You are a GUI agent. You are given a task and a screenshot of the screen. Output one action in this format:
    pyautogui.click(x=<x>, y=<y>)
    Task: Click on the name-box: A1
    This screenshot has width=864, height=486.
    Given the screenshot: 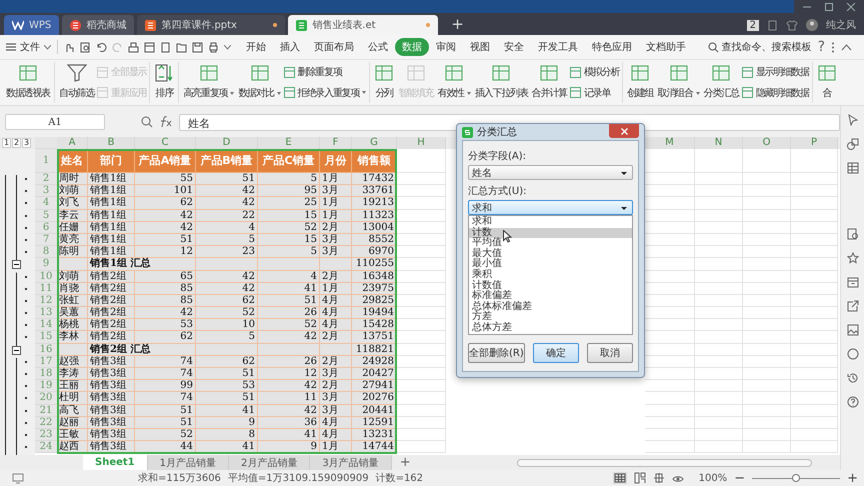 What is the action you would take?
    pyautogui.click(x=55, y=122)
    